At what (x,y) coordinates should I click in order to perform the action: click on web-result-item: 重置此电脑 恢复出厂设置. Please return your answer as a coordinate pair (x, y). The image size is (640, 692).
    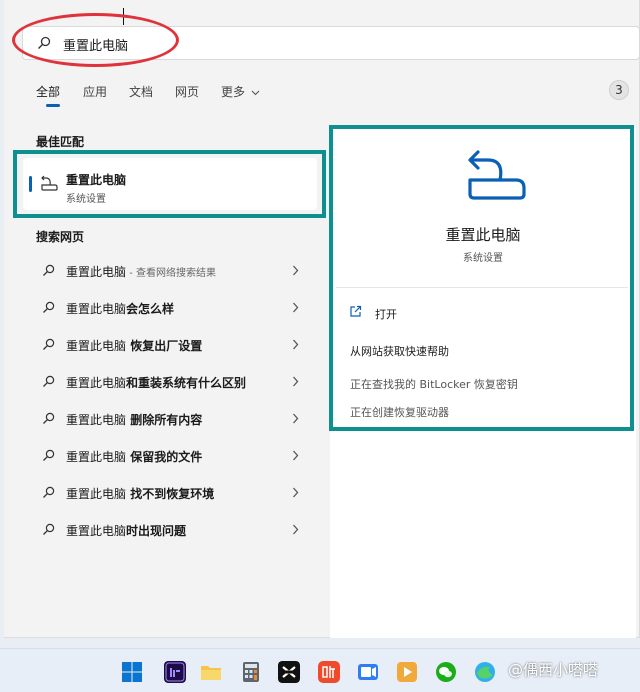
    Looking at the image, I should click on (171, 345).